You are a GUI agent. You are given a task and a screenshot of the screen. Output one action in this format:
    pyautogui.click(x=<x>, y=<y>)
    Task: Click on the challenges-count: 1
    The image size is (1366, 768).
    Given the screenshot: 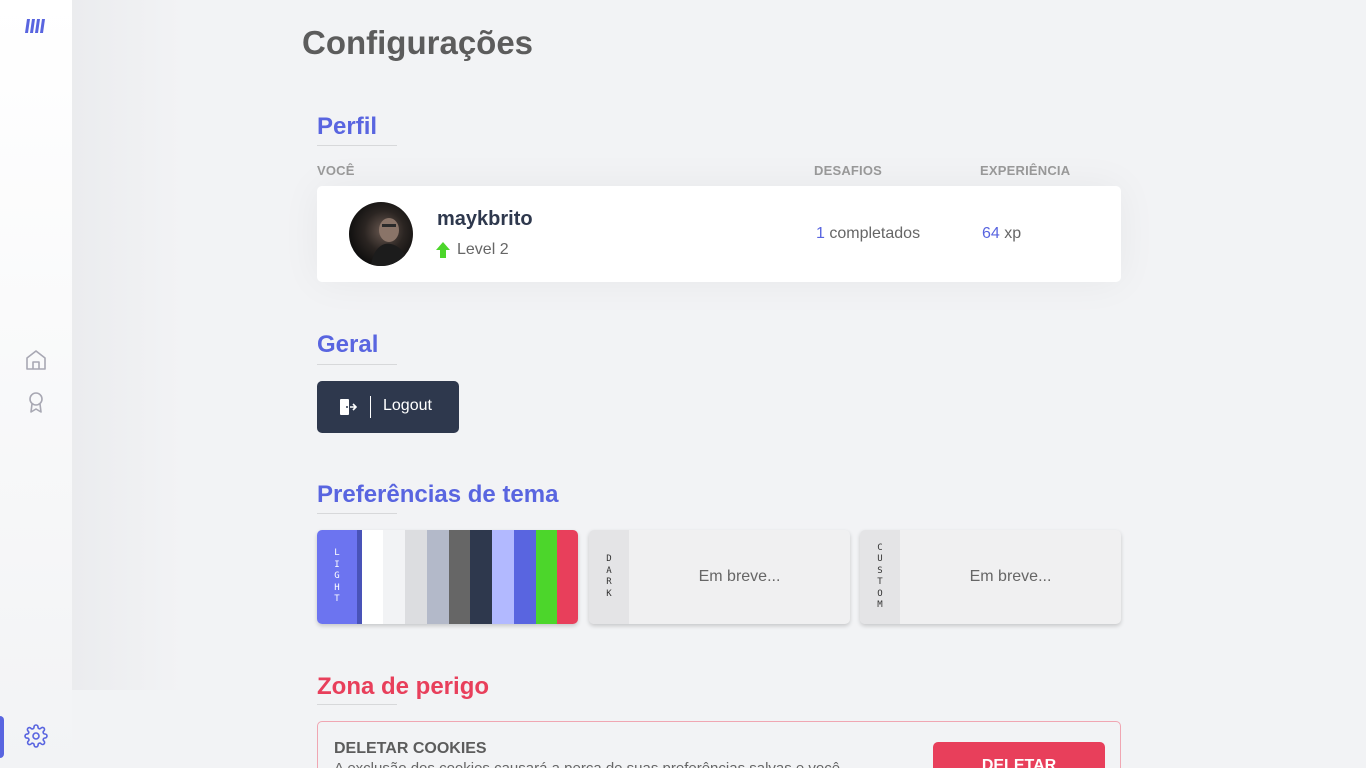 What is the action you would take?
    pyautogui.click(x=820, y=233)
    